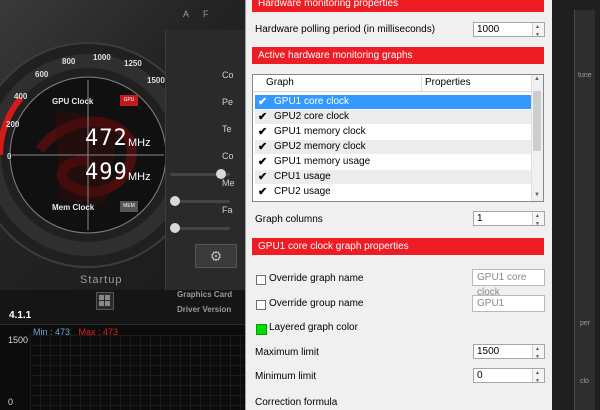 The width and height of the screenshot is (600, 410). Describe the element at coordinates (21, 96) in the screenshot. I see `scale-tick: 400` at that location.